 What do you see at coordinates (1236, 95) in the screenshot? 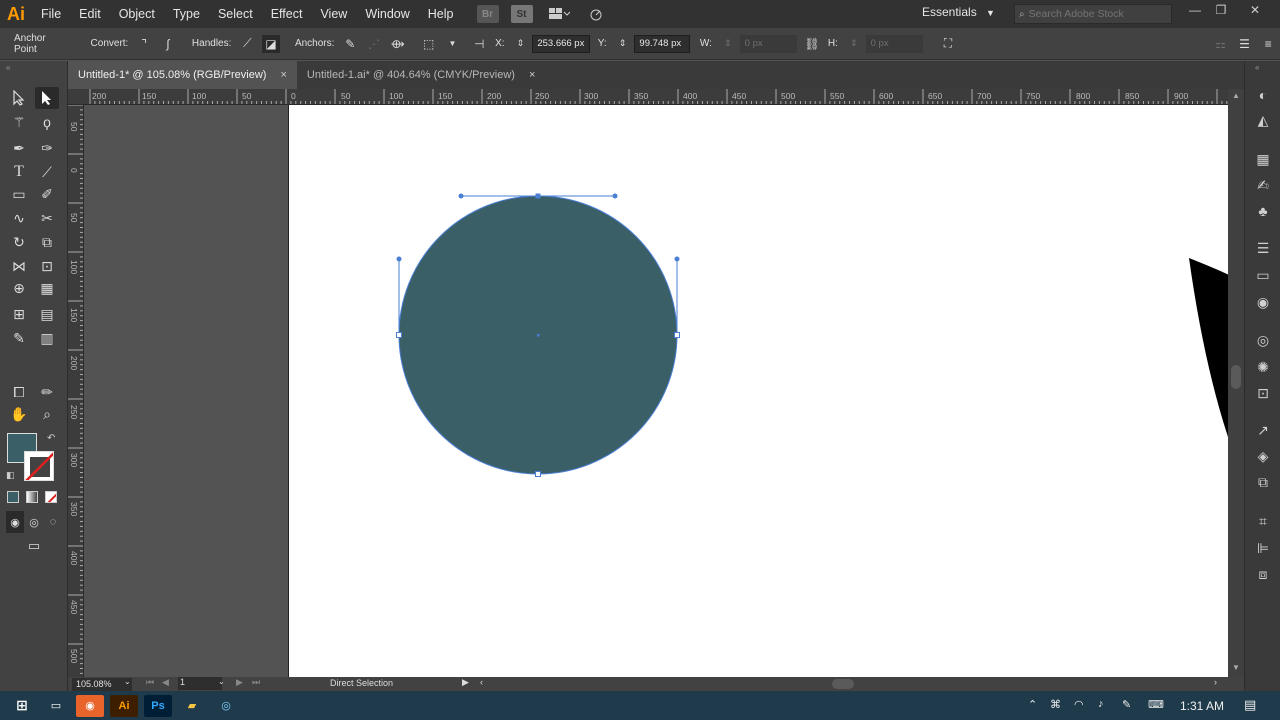
I see `scroll-up-icon: ▲` at bounding box center [1236, 95].